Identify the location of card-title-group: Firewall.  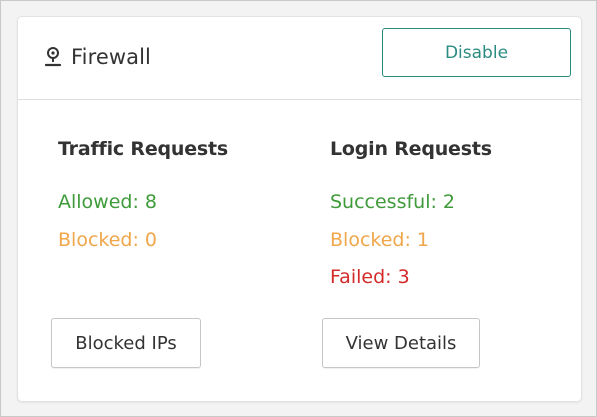
(97, 57).